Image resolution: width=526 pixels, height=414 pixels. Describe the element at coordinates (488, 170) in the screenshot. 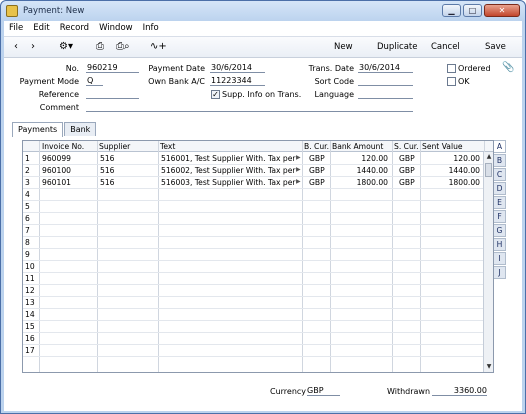

I see `scroll-thumb` at that location.